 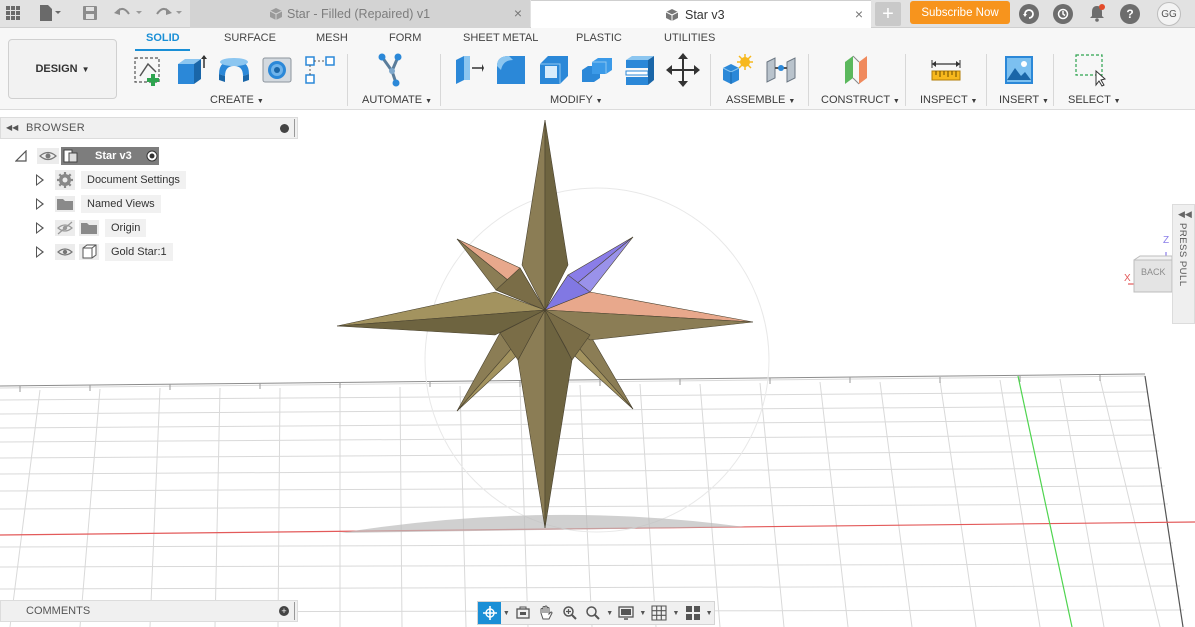 I want to click on shell-icon, so click(x=554, y=70).